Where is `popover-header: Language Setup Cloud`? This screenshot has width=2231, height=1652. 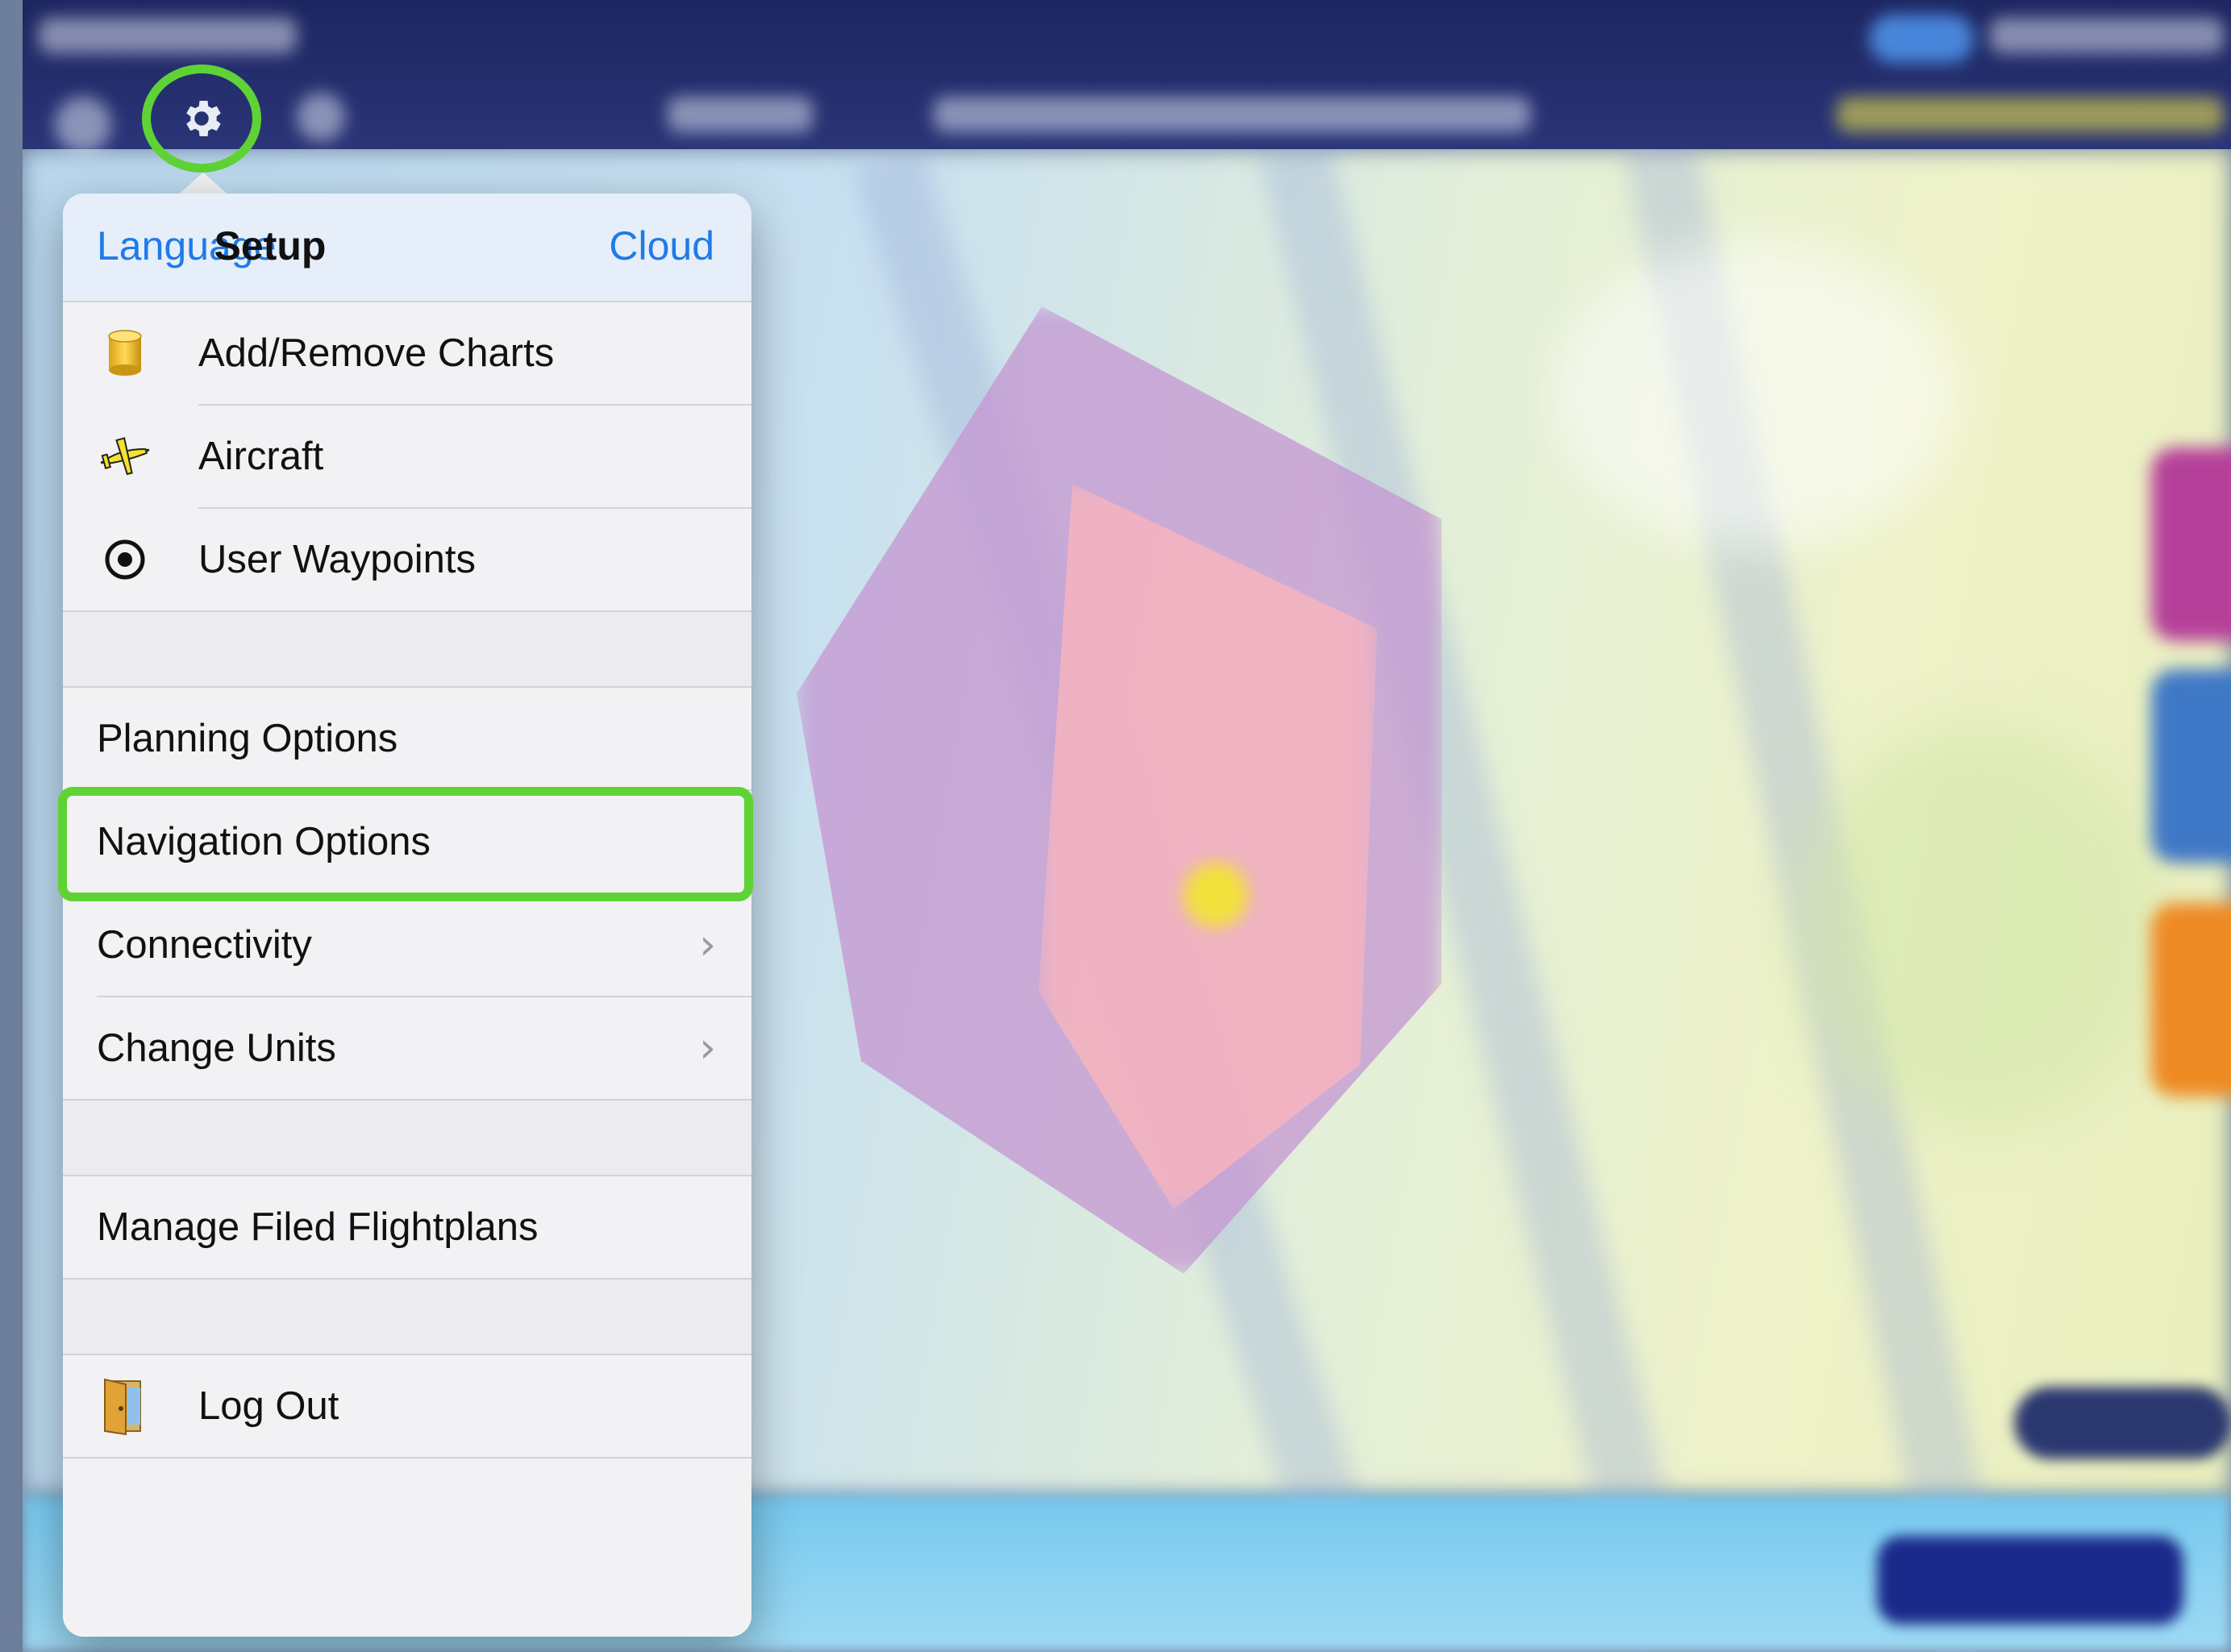
popover-header: Language Setup Cloud is located at coordinates (407, 247).